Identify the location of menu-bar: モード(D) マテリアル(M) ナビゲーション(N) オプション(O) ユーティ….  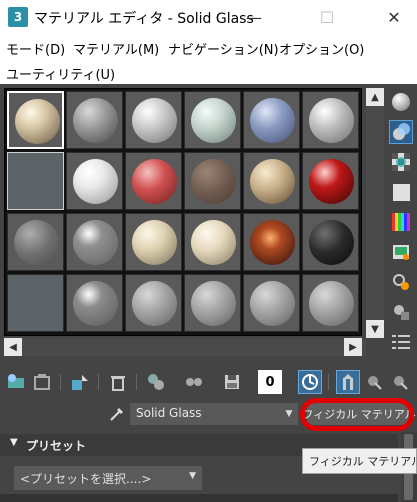
(208, 59).